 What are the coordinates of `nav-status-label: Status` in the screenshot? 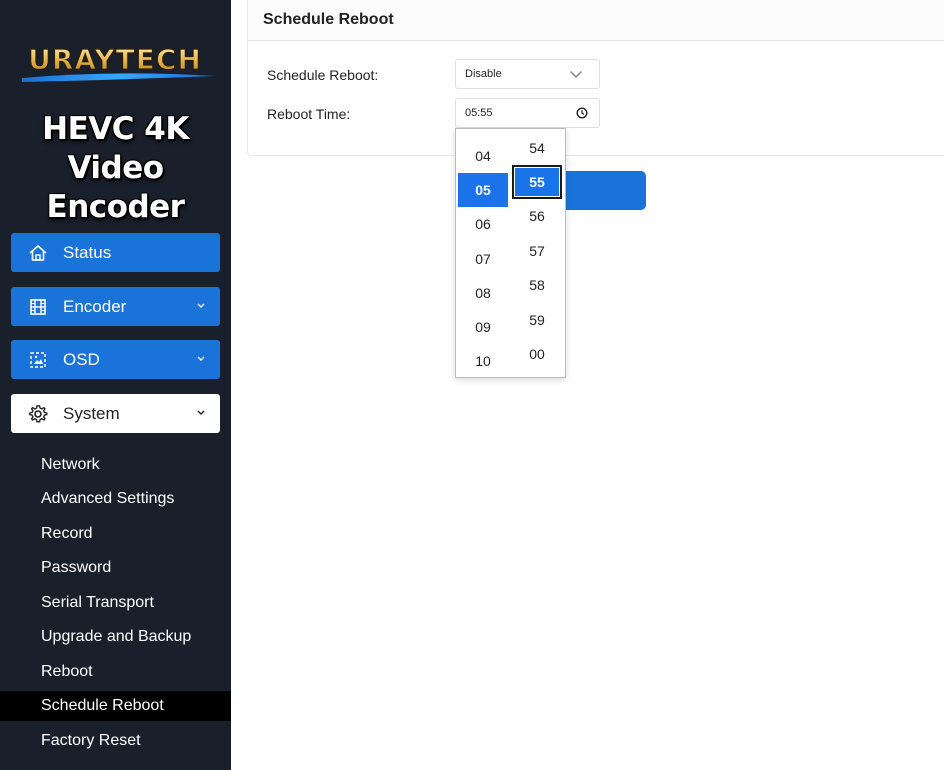 It's located at (87, 252).